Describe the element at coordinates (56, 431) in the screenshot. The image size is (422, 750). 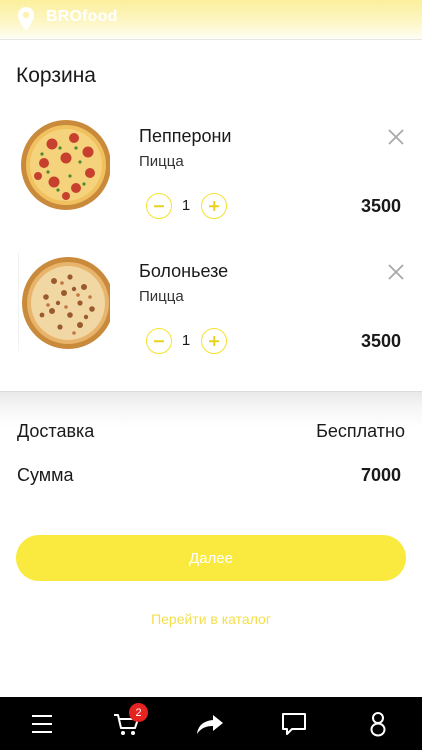
I see `delivery-label: Доставка` at that location.